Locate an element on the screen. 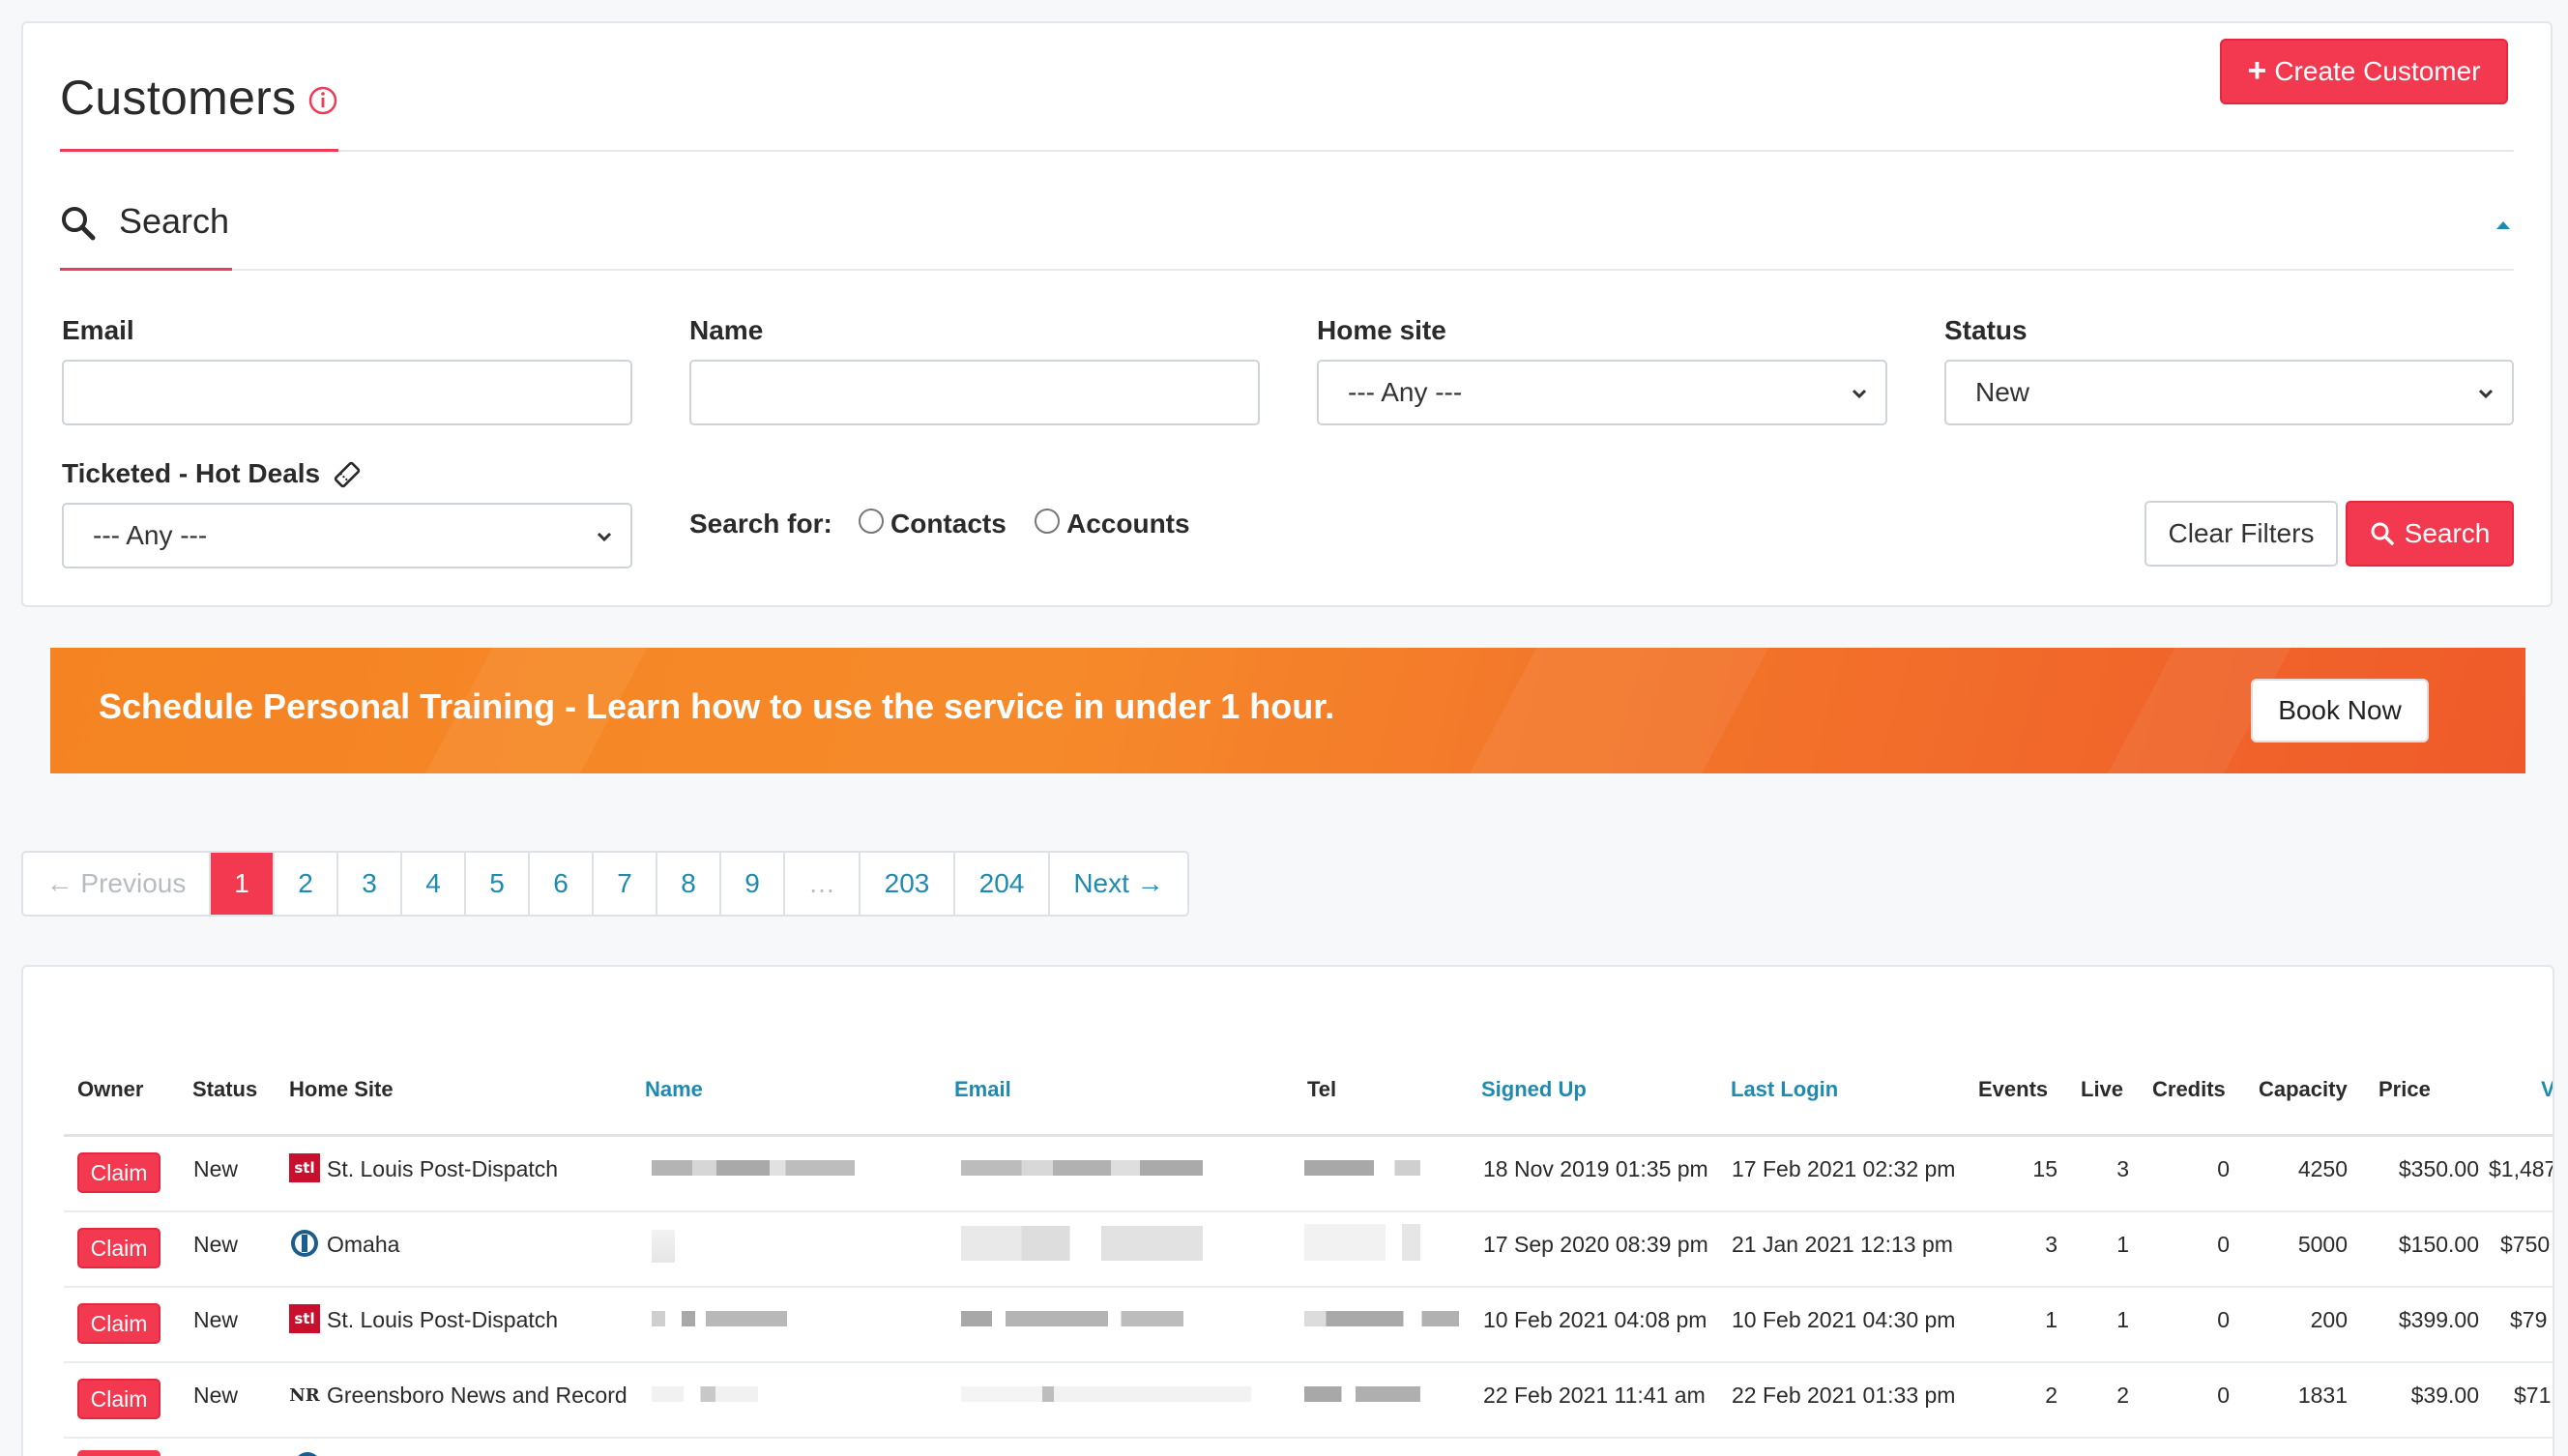  column-header-owner: Owner is located at coordinates (110, 1089).